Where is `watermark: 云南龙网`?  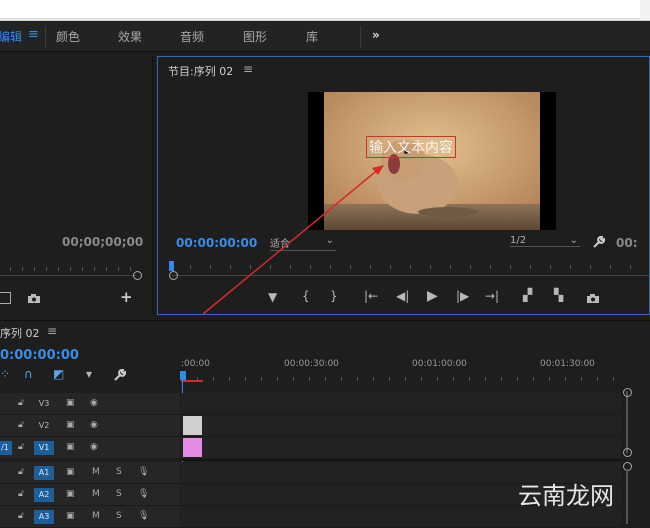 watermark: 云南龙网 is located at coordinates (566, 493).